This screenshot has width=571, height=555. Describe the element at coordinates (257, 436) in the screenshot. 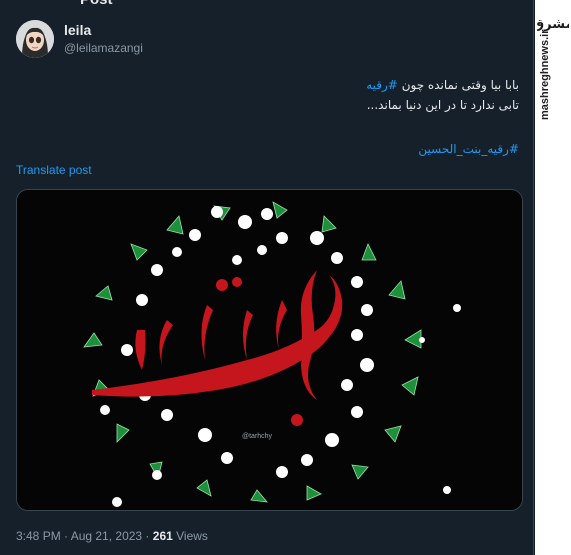

I see `media-watermark: @tarhchy` at that location.